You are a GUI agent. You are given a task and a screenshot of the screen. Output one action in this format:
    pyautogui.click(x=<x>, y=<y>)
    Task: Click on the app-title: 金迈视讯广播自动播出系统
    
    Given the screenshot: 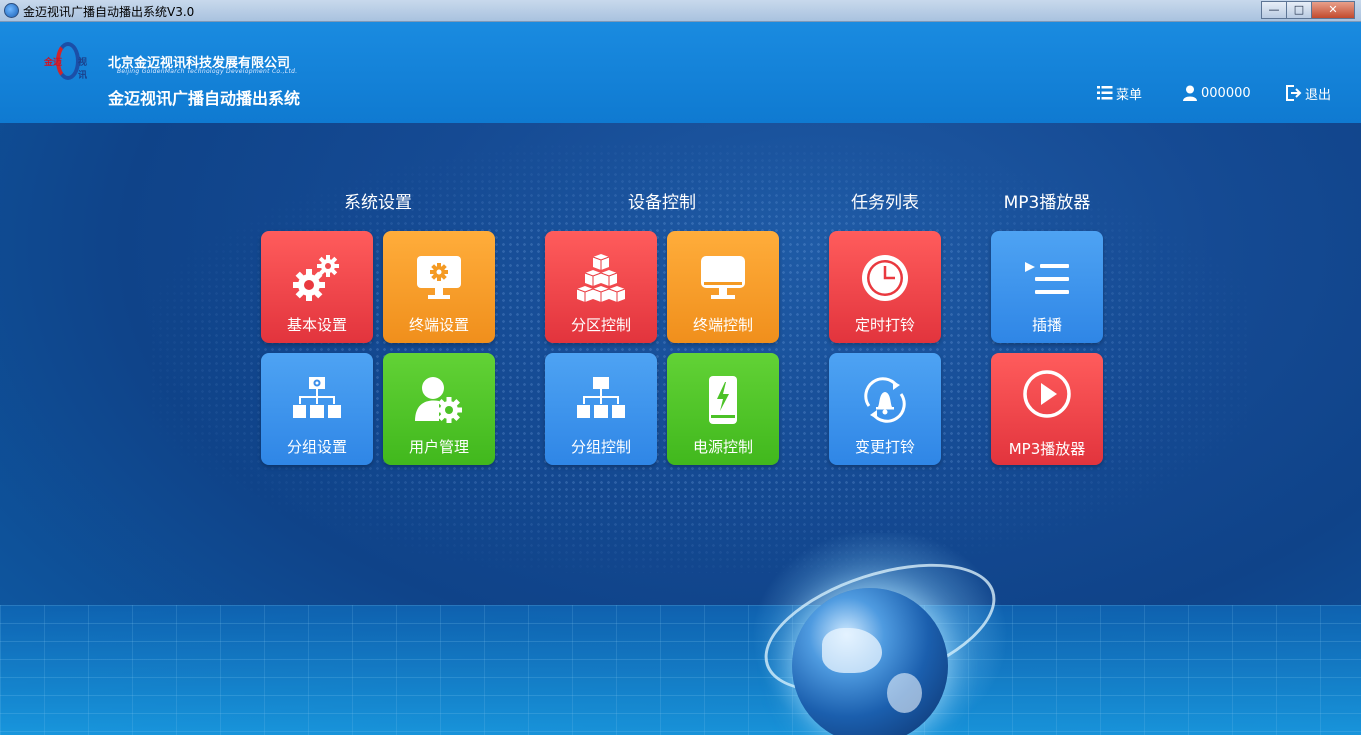 What is the action you would take?
    pyautogui.click(x=204, y=98)
    